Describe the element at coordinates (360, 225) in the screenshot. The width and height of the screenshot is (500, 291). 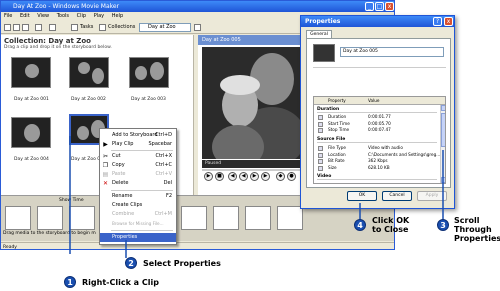
I see `callout-badge: 4` at that location.